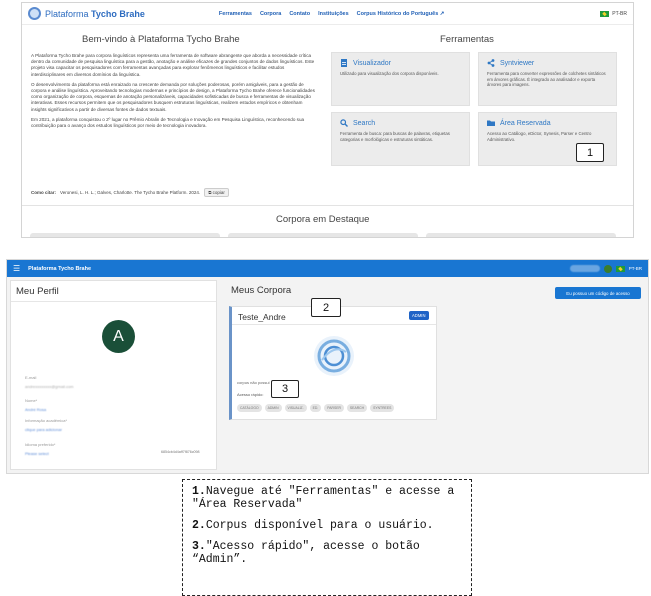 This screenshot has height=596, width=651. I want to click on tool-title: Área Reservada, so click(525, 123).